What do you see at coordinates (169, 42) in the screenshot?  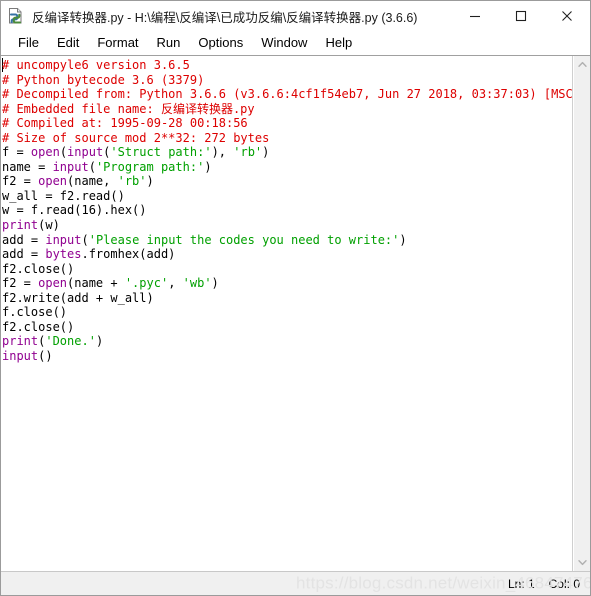 I see `menu-item-run: Run` at bounding box center [169, 42].